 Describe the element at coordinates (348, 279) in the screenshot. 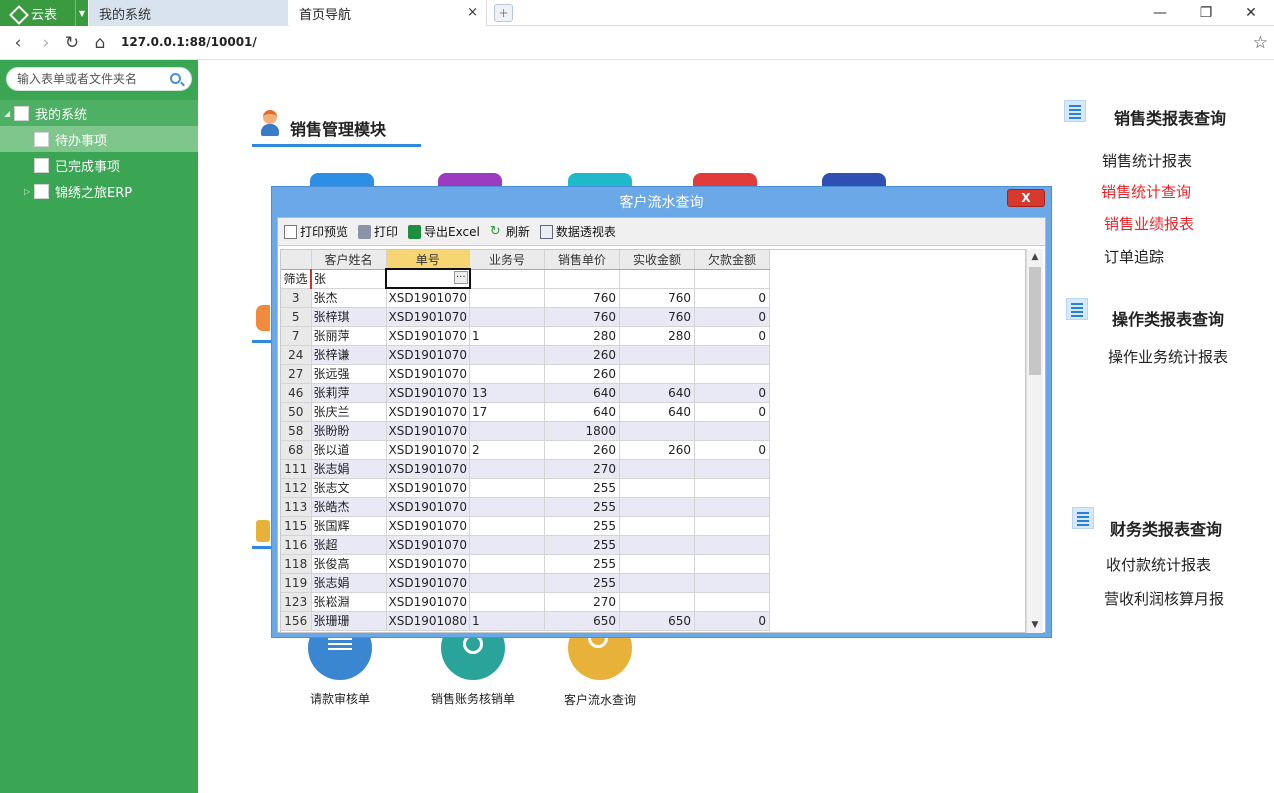

I see `filter-input-name: 张` at that location.